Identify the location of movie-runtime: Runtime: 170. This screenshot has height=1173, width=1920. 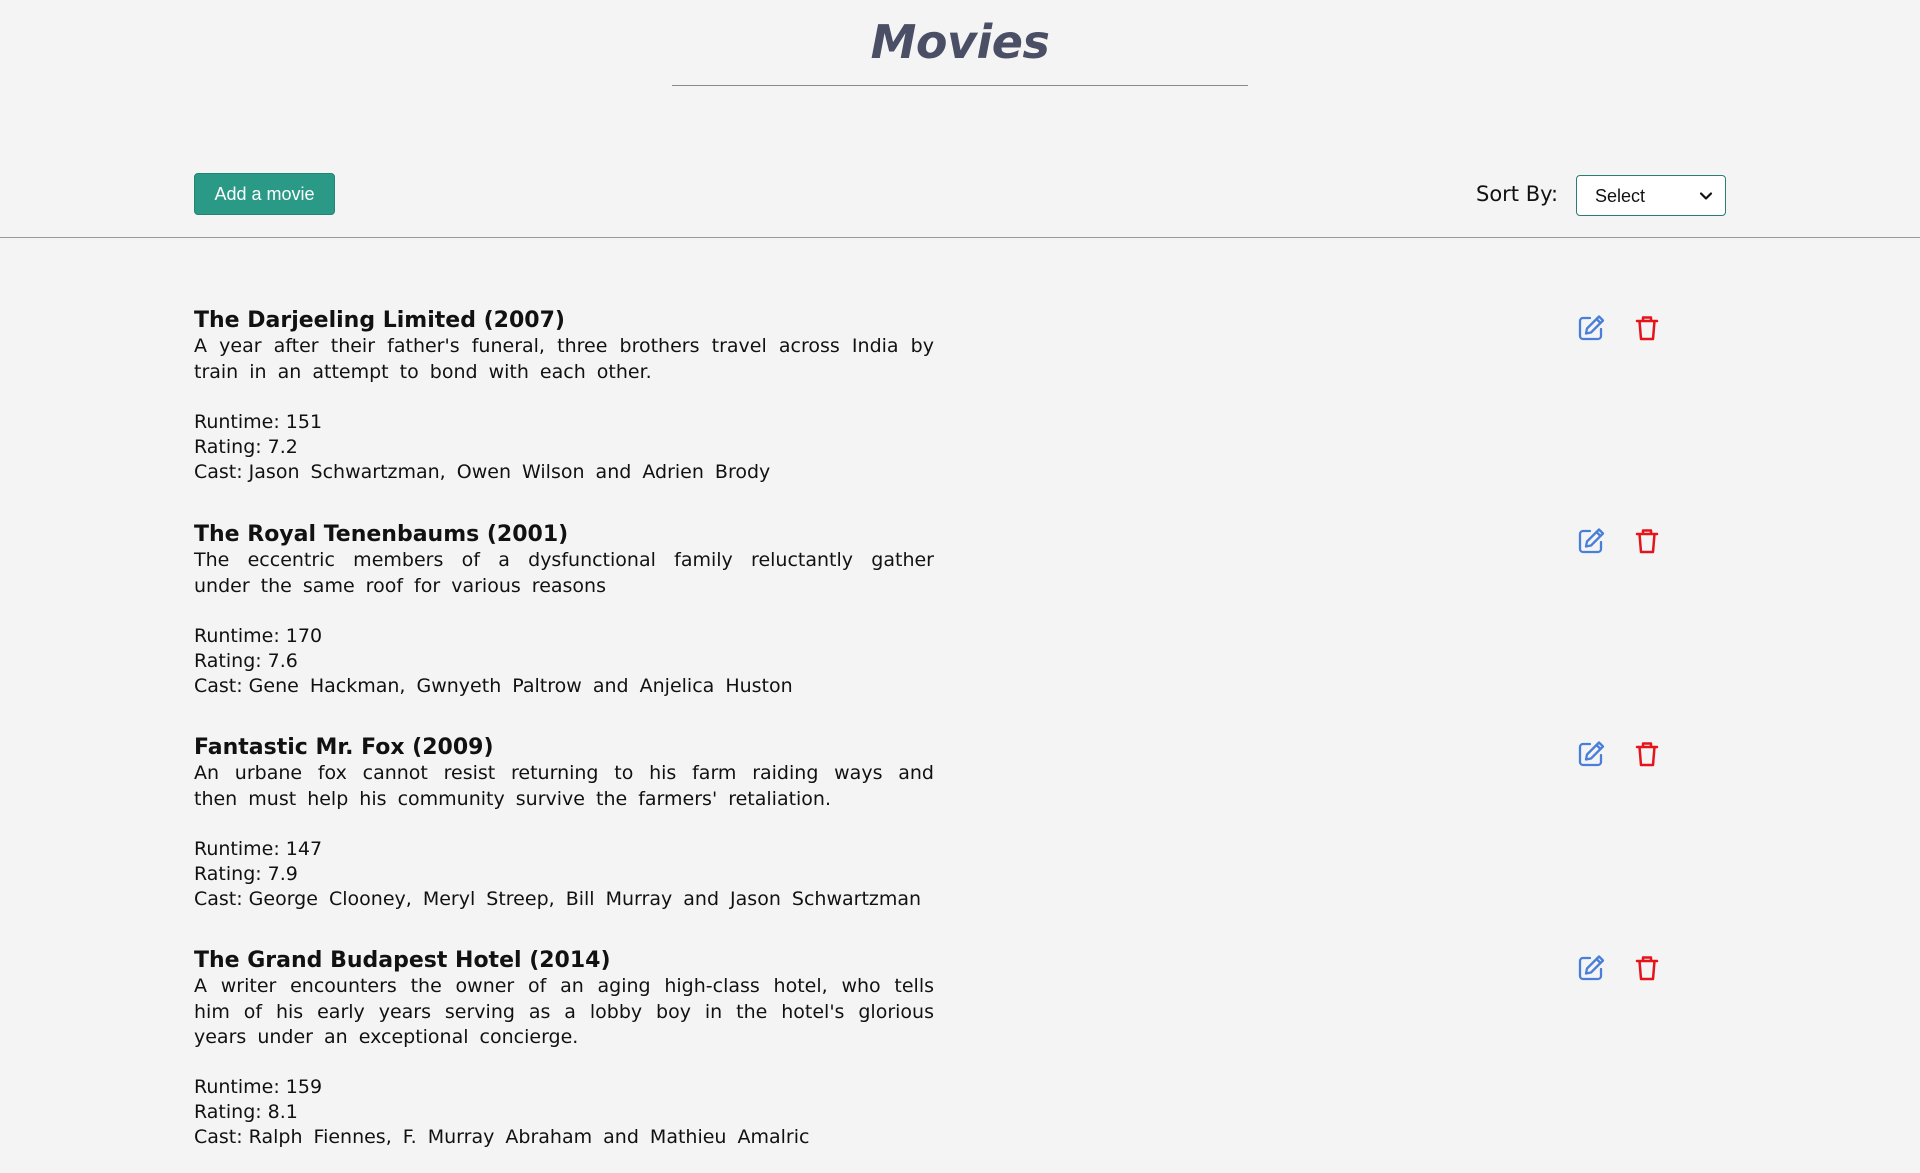
(258, 636).